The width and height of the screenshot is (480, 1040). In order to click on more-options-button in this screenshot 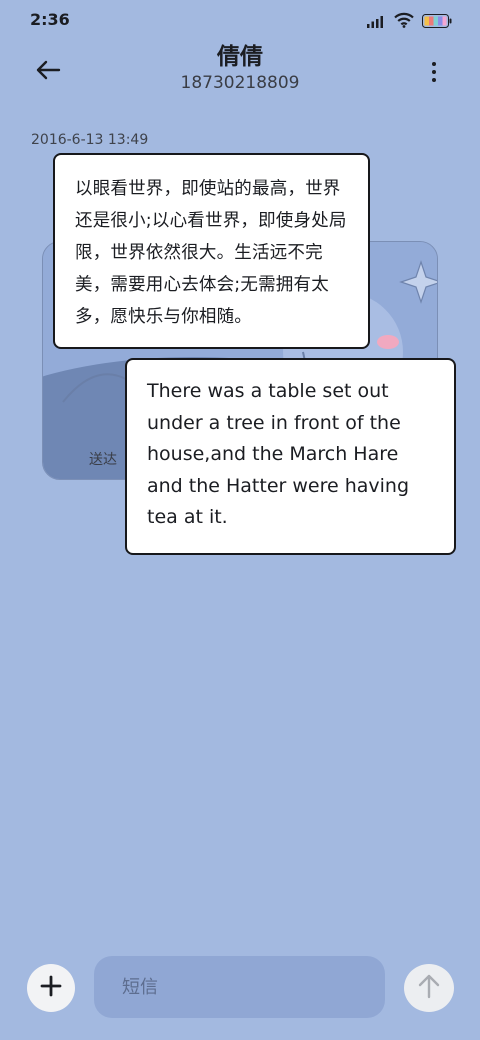, I will do `click(434, 72)`.